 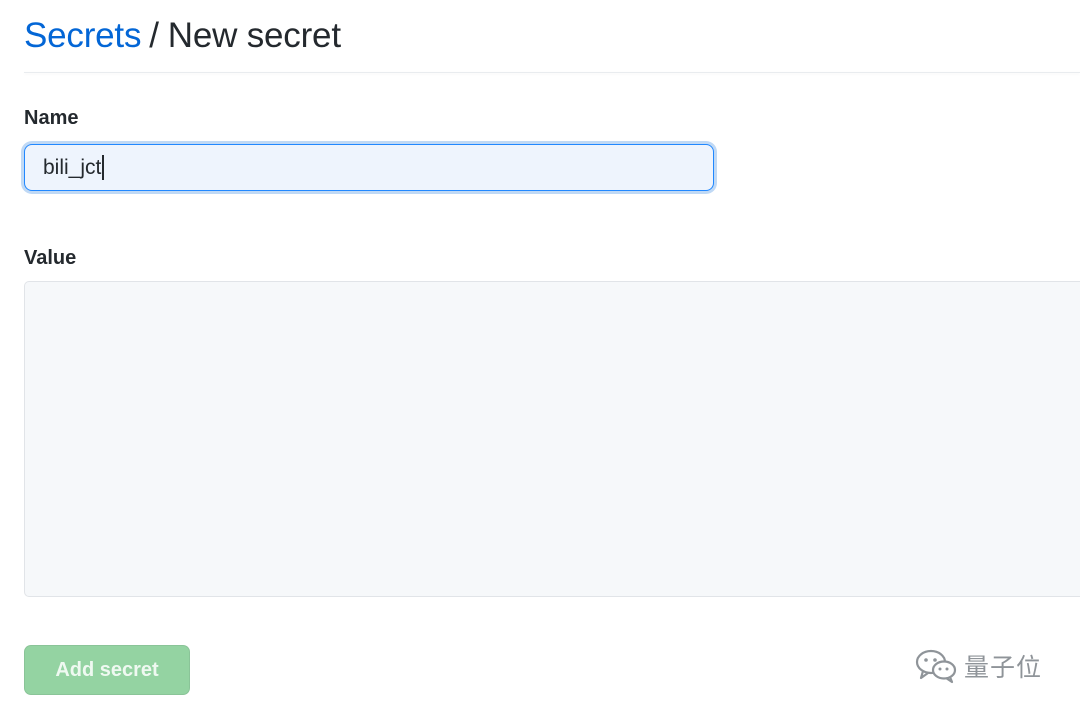 What do you see at coordinates (103, 167) in the screenshot?
I see `text-caret` at bounding box center [103, 167].